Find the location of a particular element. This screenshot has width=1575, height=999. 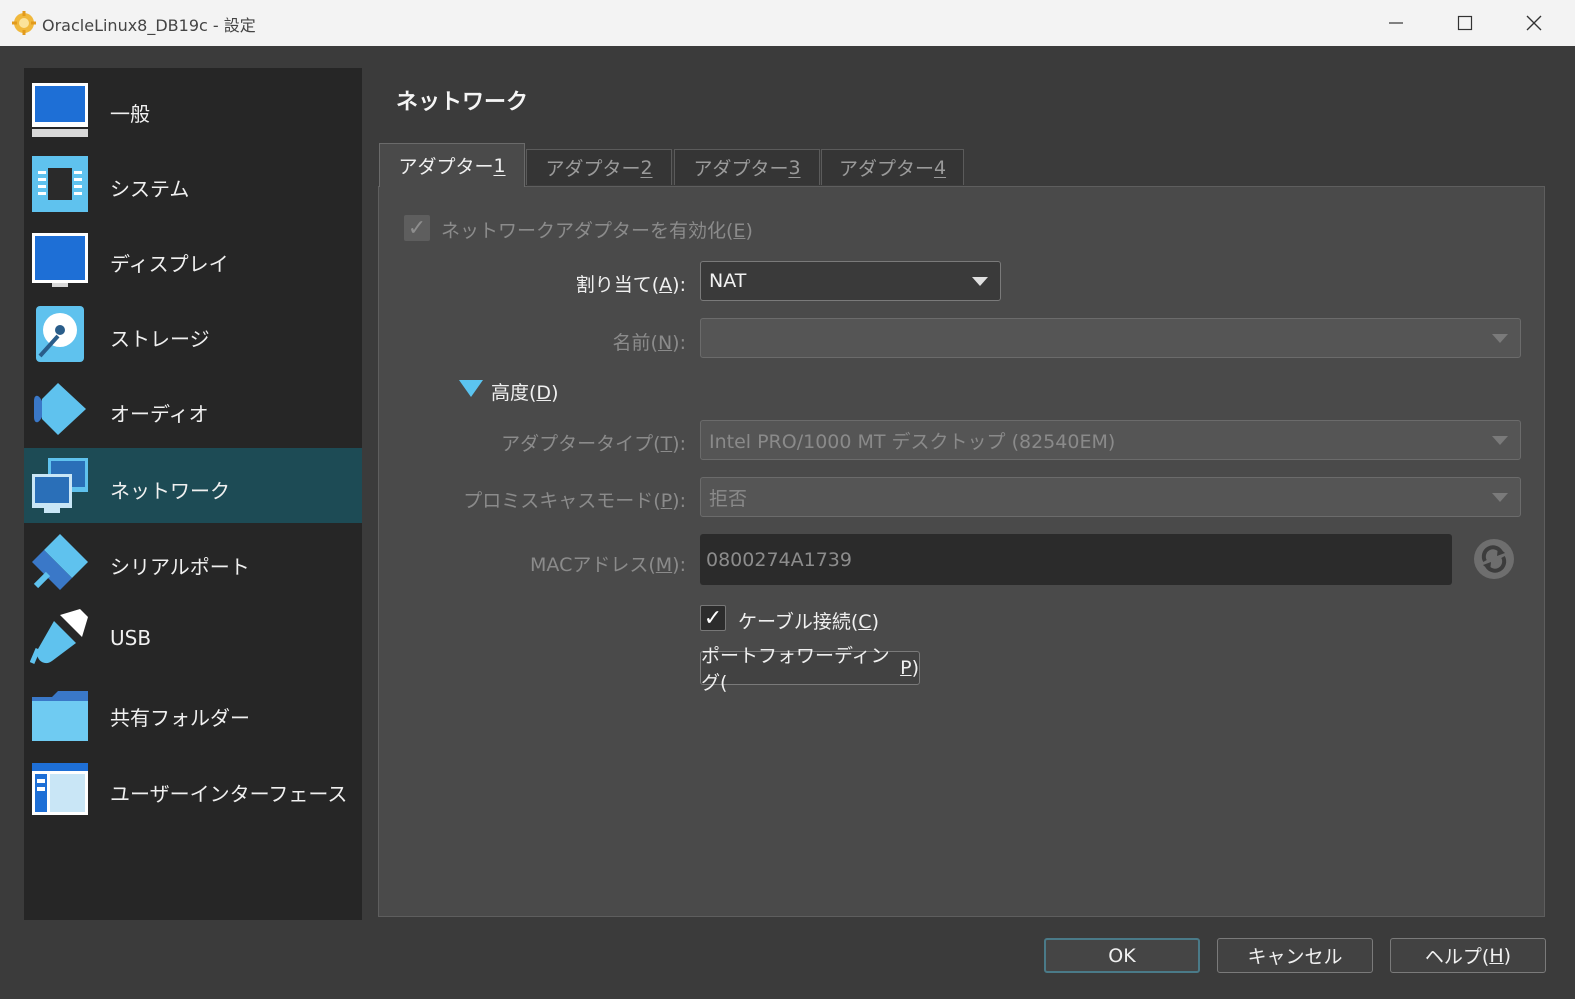

close-button is located at coordinates (1534, 23).